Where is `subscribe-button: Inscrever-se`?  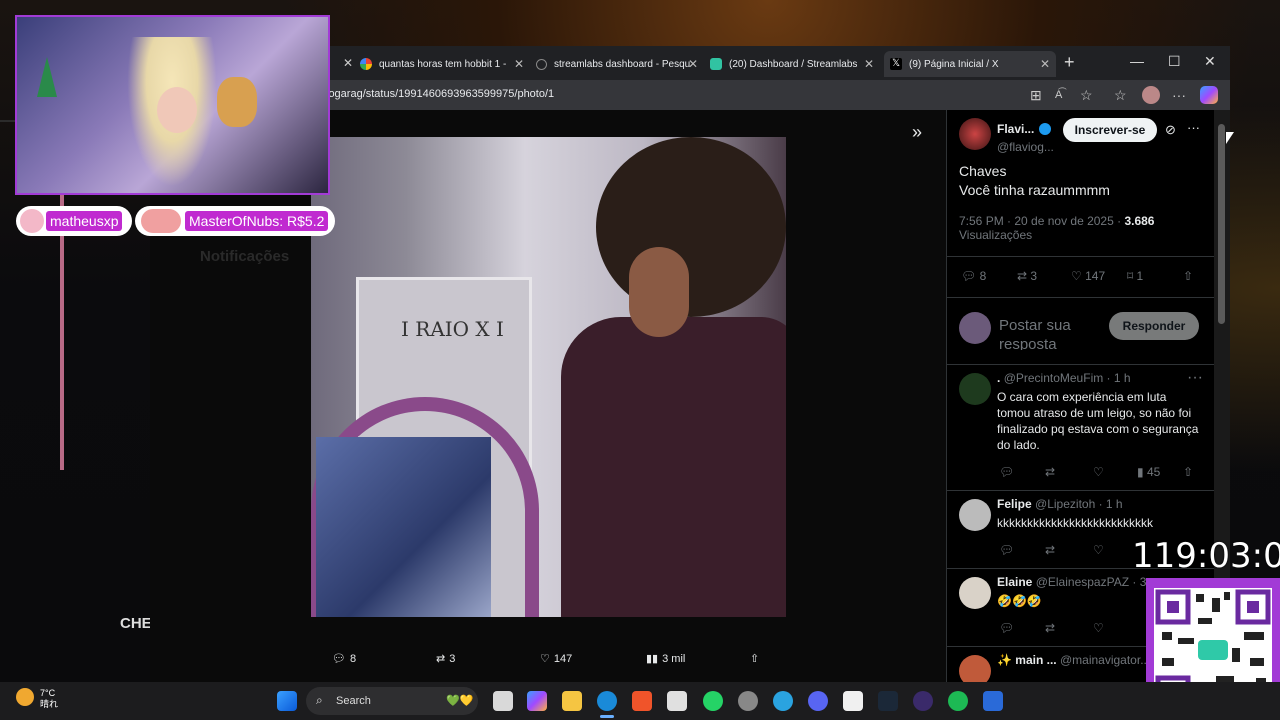
subscribe-button: Inscrever-se is located at coordinates (1110, 130).